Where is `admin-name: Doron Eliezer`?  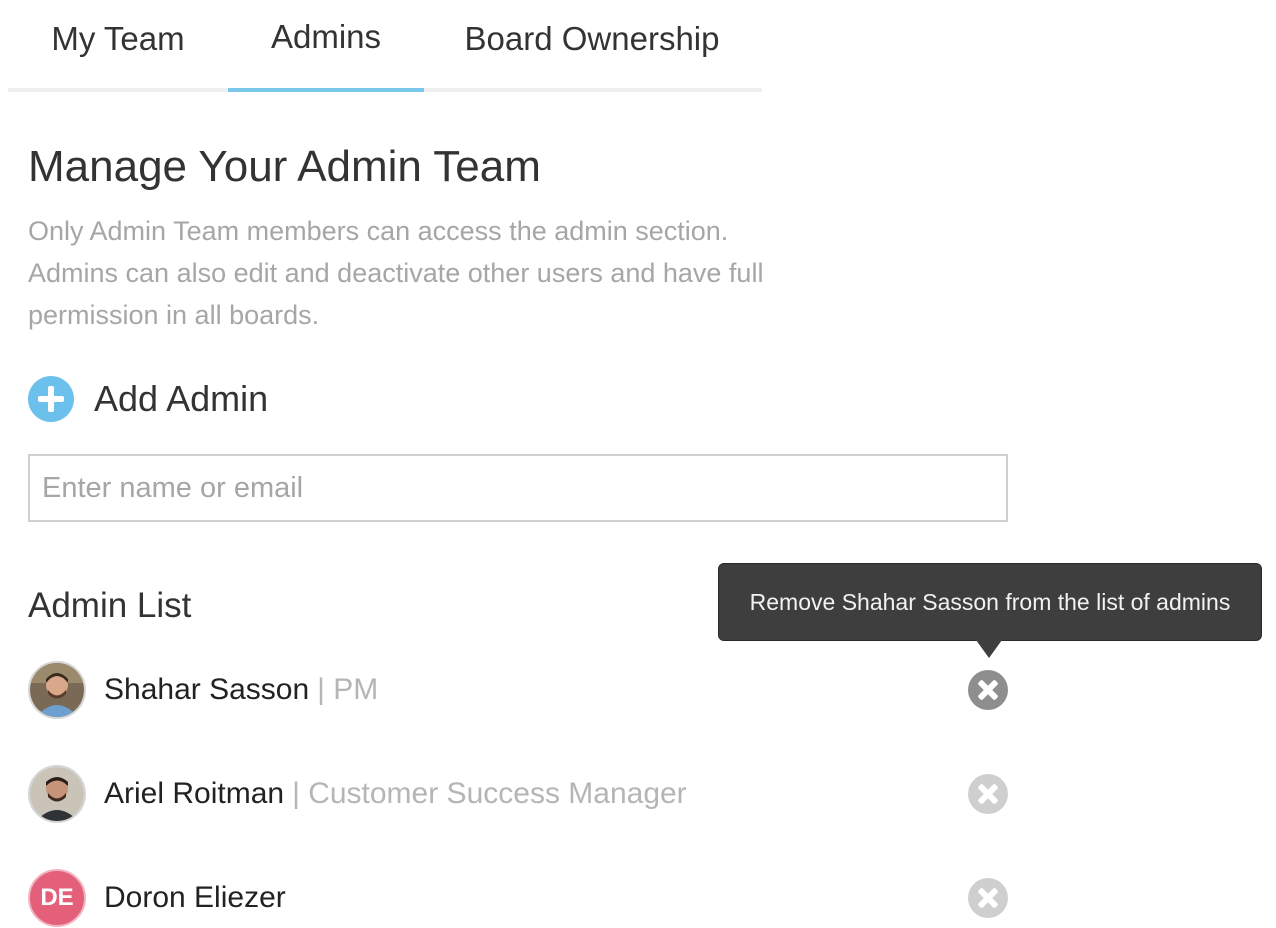 admin-name: Doron Eliezer is located at coordinates (195, 897).